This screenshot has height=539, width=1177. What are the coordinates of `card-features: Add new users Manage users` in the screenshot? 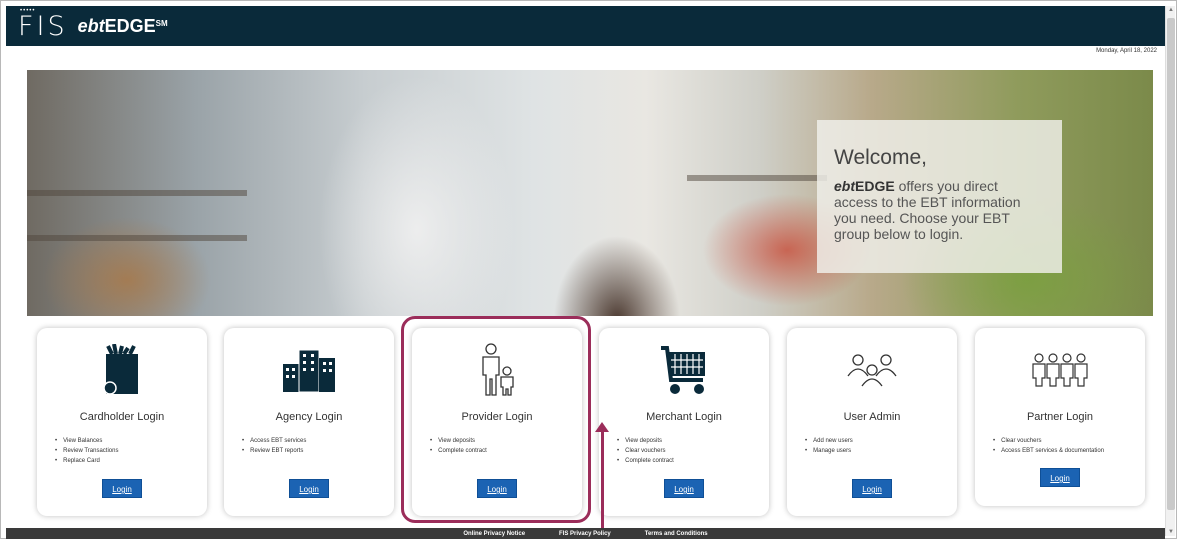 It's located at (829, 446).